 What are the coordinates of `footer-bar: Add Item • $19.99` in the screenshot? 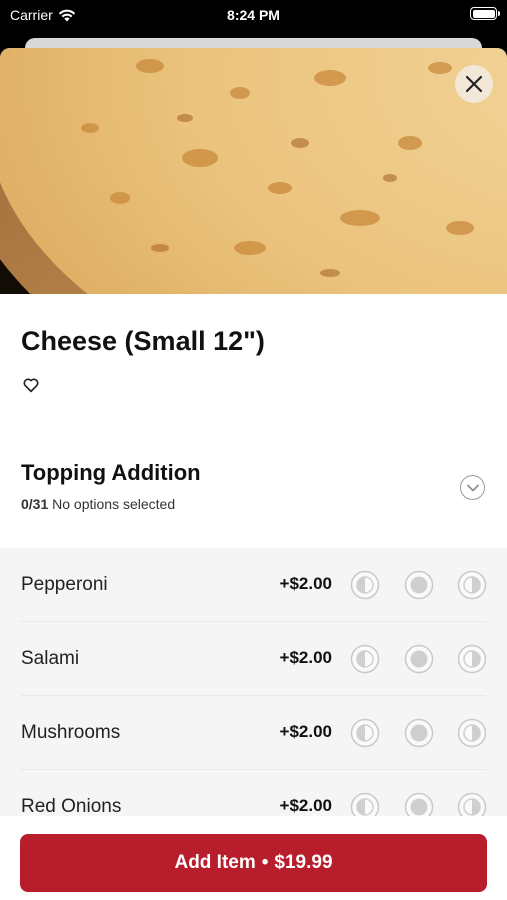 It's located at (253, 858).